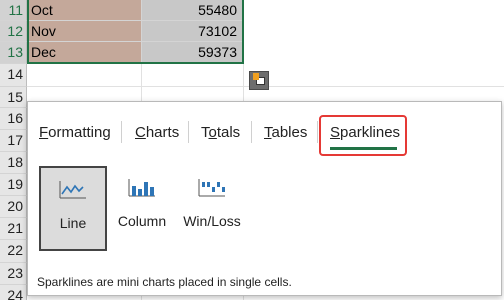 The height and width of the screenshot is (300, 504). I want to click on quick-analysis-button, so click(259, 80).